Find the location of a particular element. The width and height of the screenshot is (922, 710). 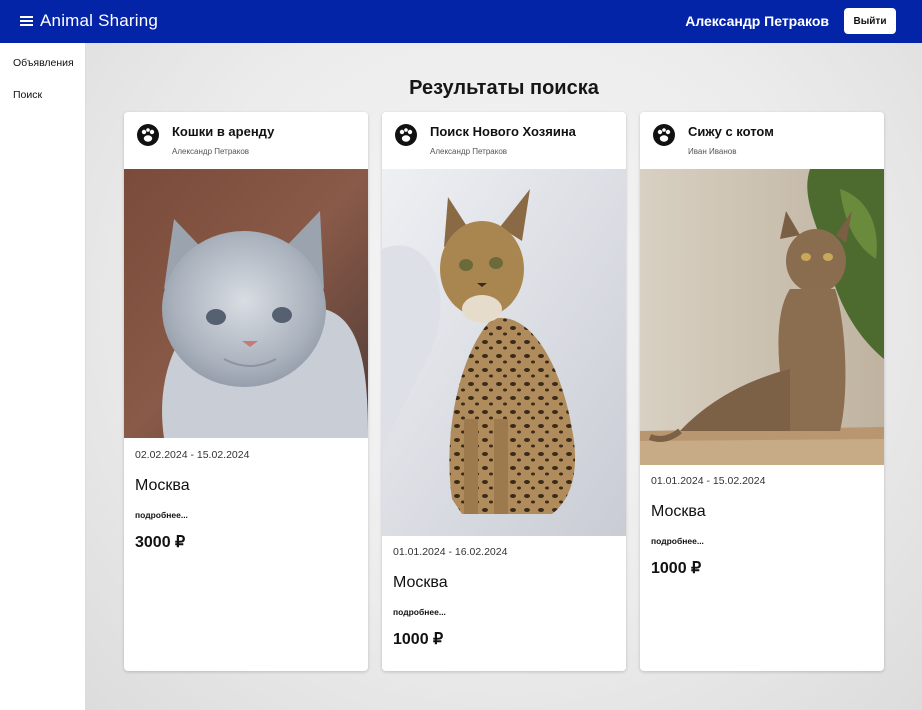

page-title: Результаты поиска is located at coordinates (504, 88).